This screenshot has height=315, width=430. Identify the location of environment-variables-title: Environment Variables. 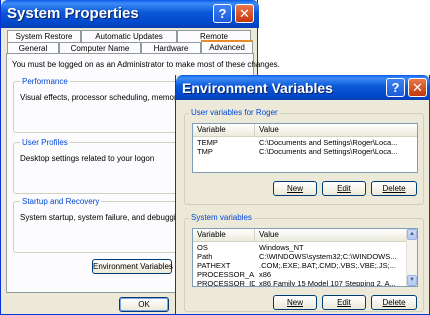
(257, 88).